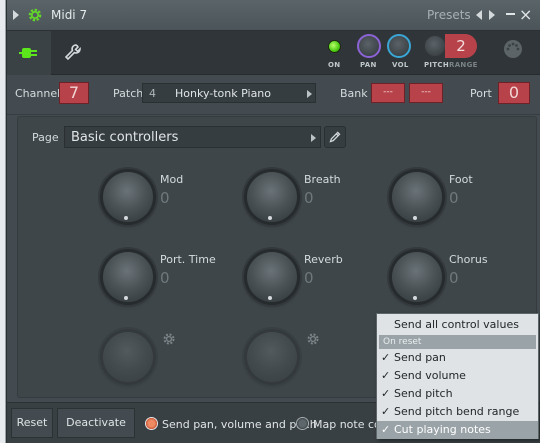  Describe the element at coordinates (468, 259) in the screenshot. I see `chorus-label: Chorus` at that location.